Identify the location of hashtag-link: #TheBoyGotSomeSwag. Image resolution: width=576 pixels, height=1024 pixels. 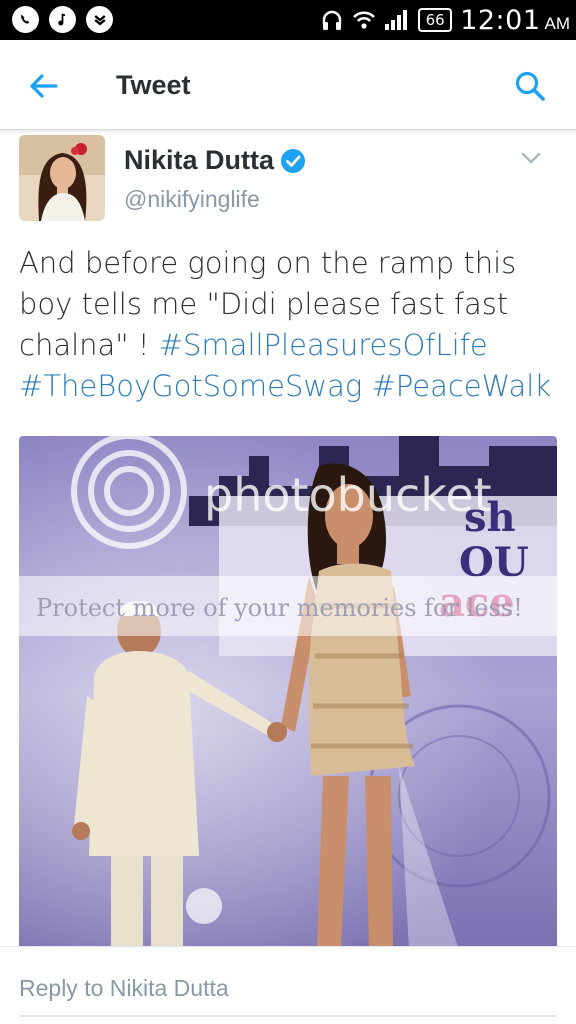
(190, 386).